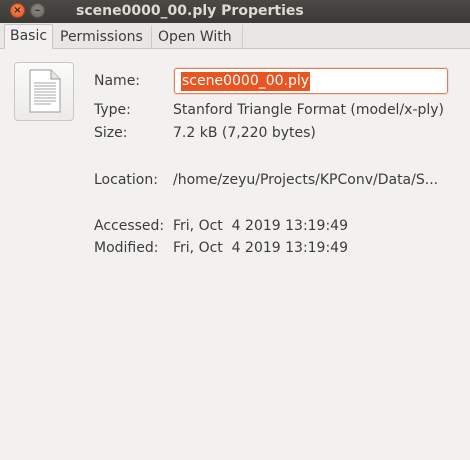  I want to click on close-button: ×, so click(17, 10).